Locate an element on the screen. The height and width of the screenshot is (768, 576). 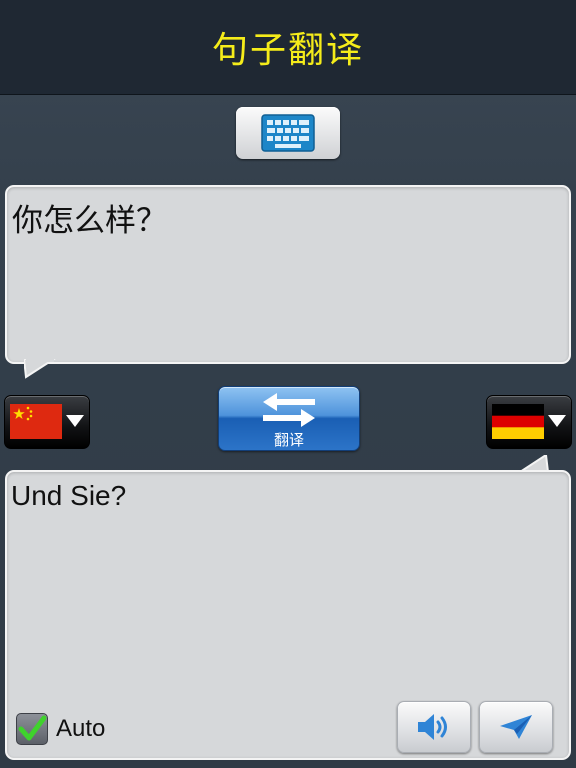
title-bar: 句子翻译 is located at coordinates (288, 47).